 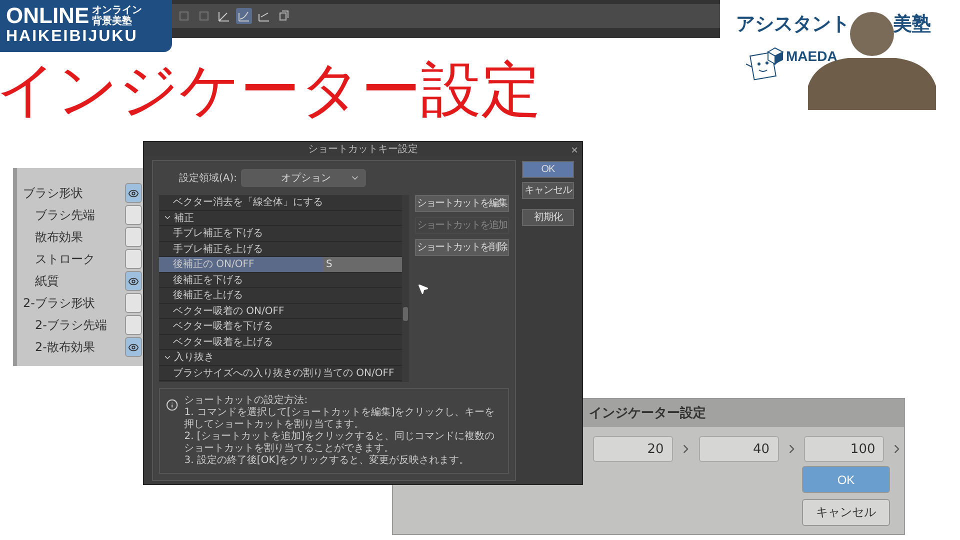 What do you see at coordinates (71, 303) in the screenshot?
I see `panel-item: 2-ブラシ形状` at bounding box center [71, 303].